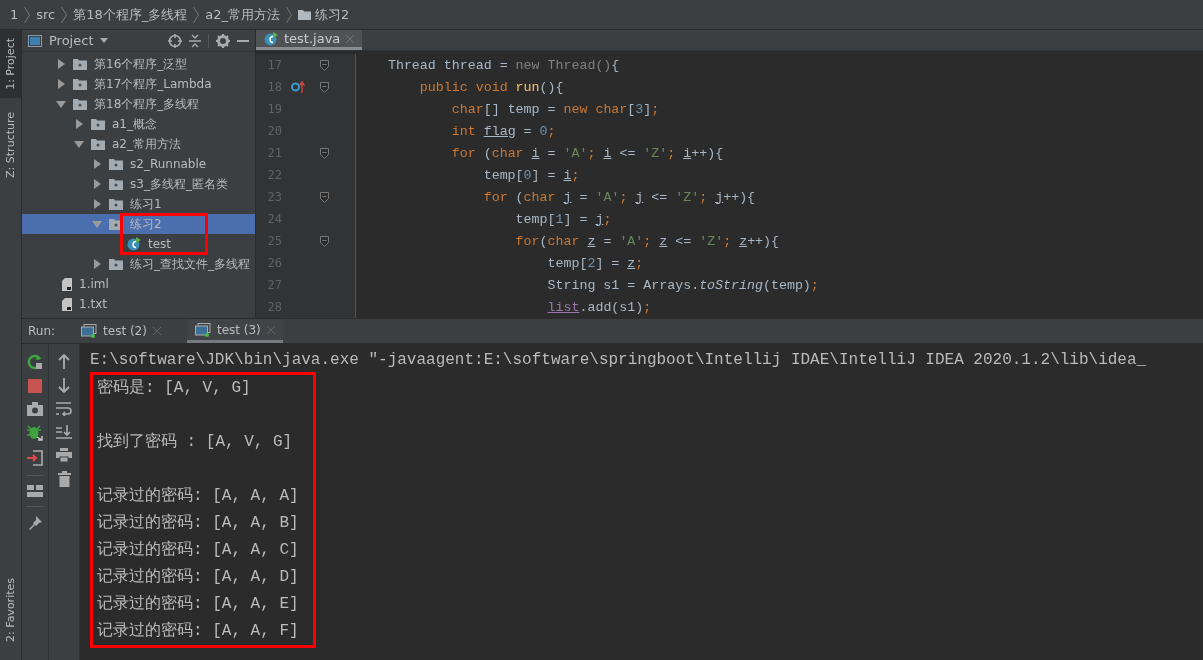  I want to click on console-line: 找到了密码 : [A, V, G], so click(195, 442).